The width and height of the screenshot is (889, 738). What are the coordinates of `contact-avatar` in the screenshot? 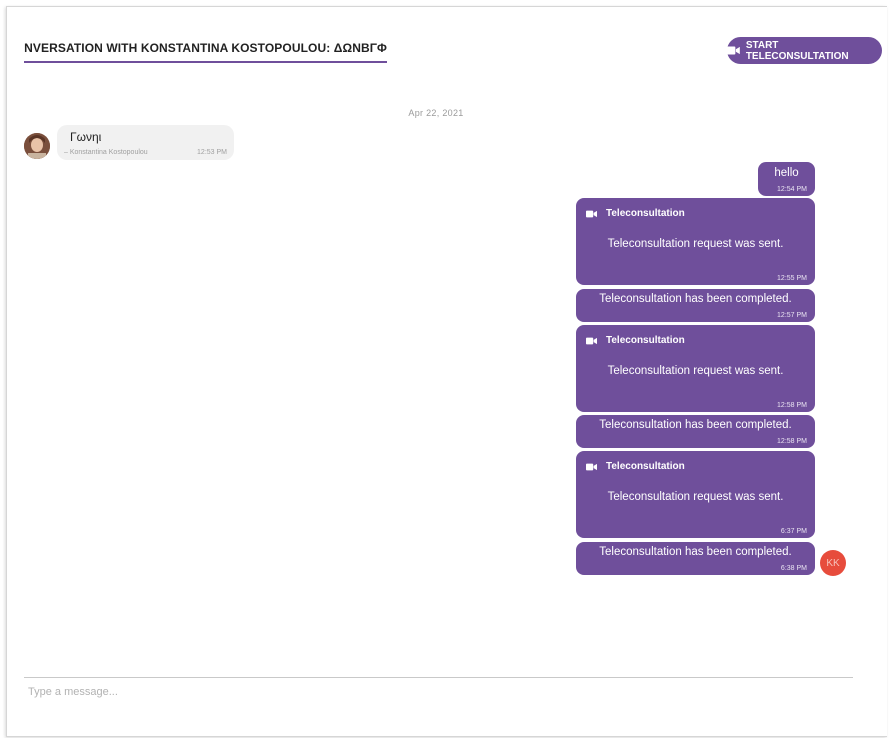 It's located at (37, 146).